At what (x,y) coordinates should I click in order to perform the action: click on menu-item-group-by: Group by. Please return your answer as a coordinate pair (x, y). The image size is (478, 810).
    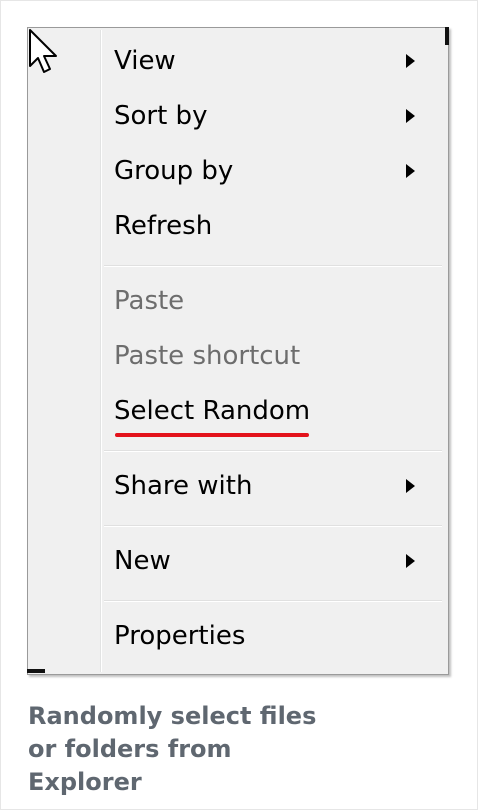
    Looking at the image, I should click on (274, 171).